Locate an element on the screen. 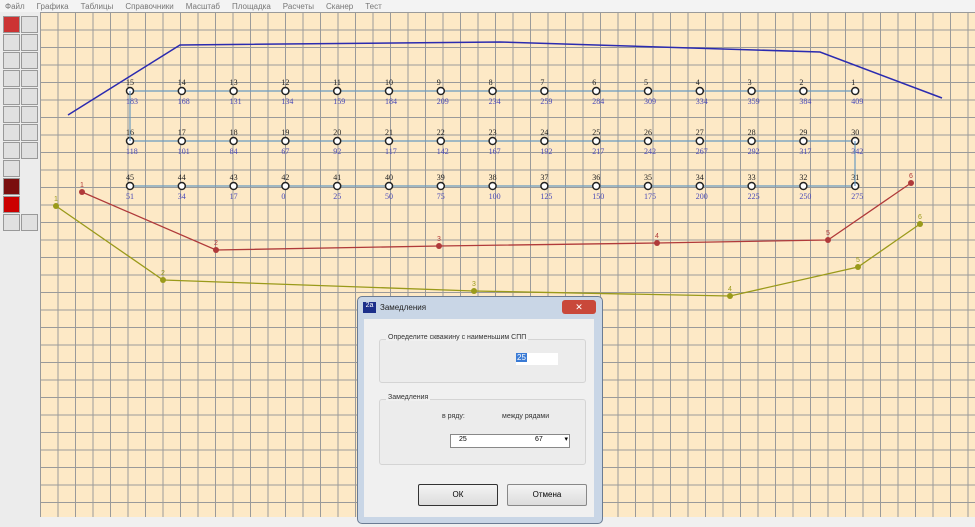 The image size is (975, 527). dialog-title: Замедления is located at coordinates (403, 307).